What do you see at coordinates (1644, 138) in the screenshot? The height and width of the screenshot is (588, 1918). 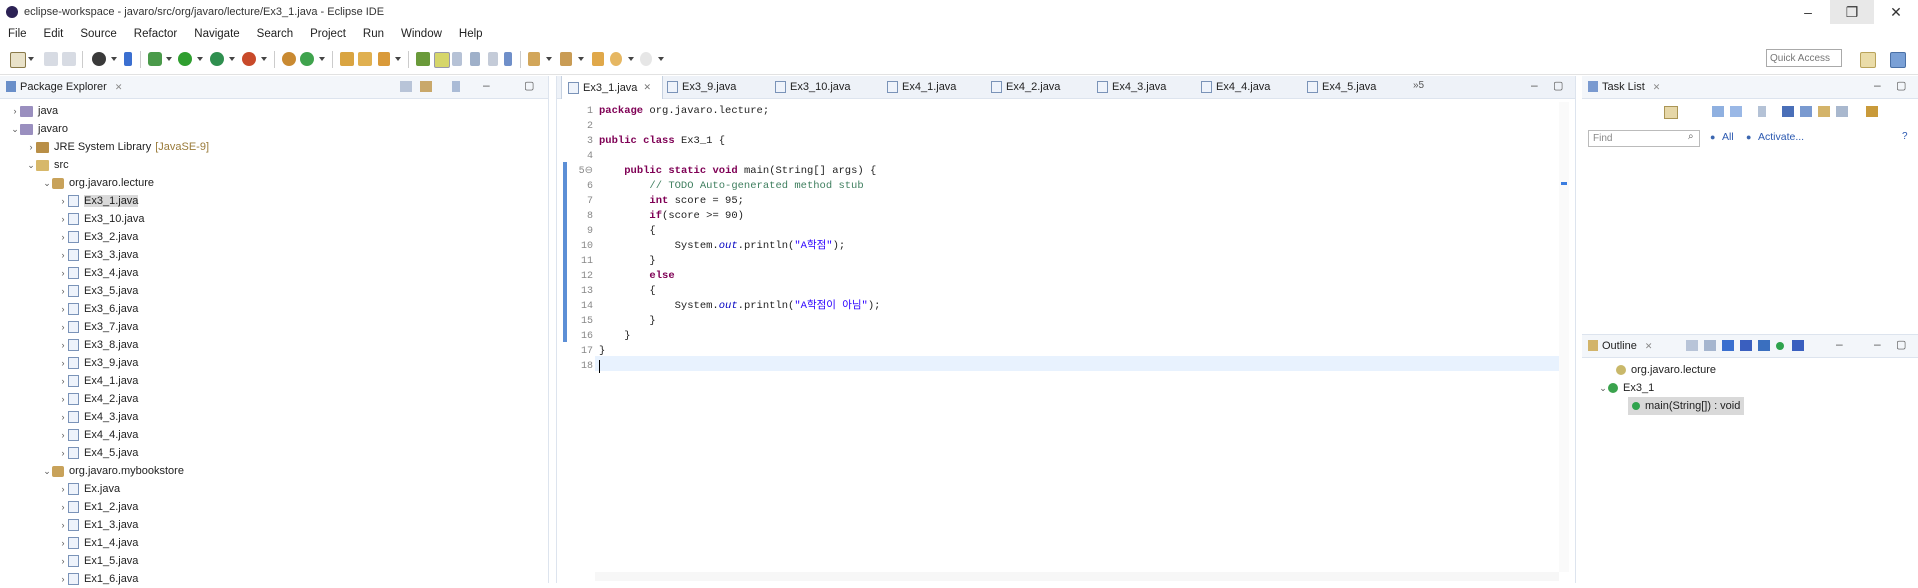 I see `find-input: Find` at bounding box center [1644, 138].